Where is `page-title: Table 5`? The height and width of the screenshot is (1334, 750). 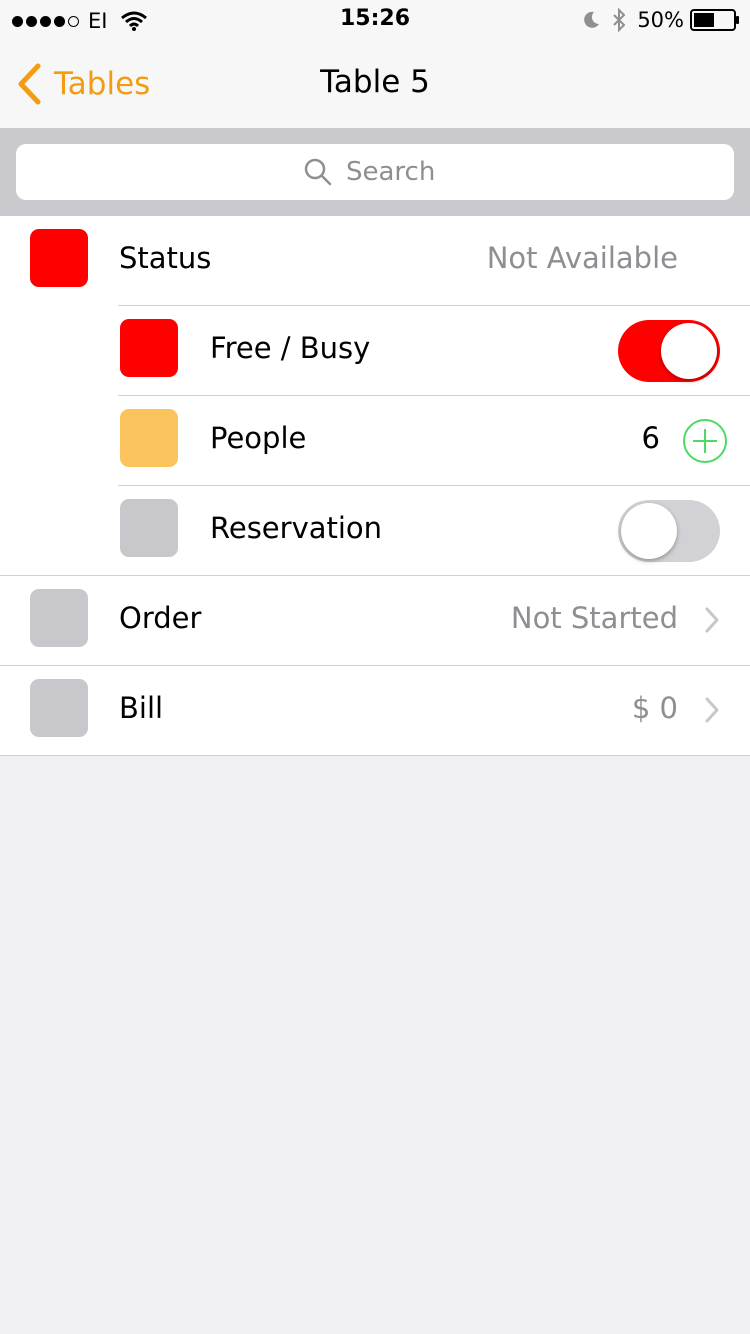 page-title: Table 5 is located at coordinates (375, 82).